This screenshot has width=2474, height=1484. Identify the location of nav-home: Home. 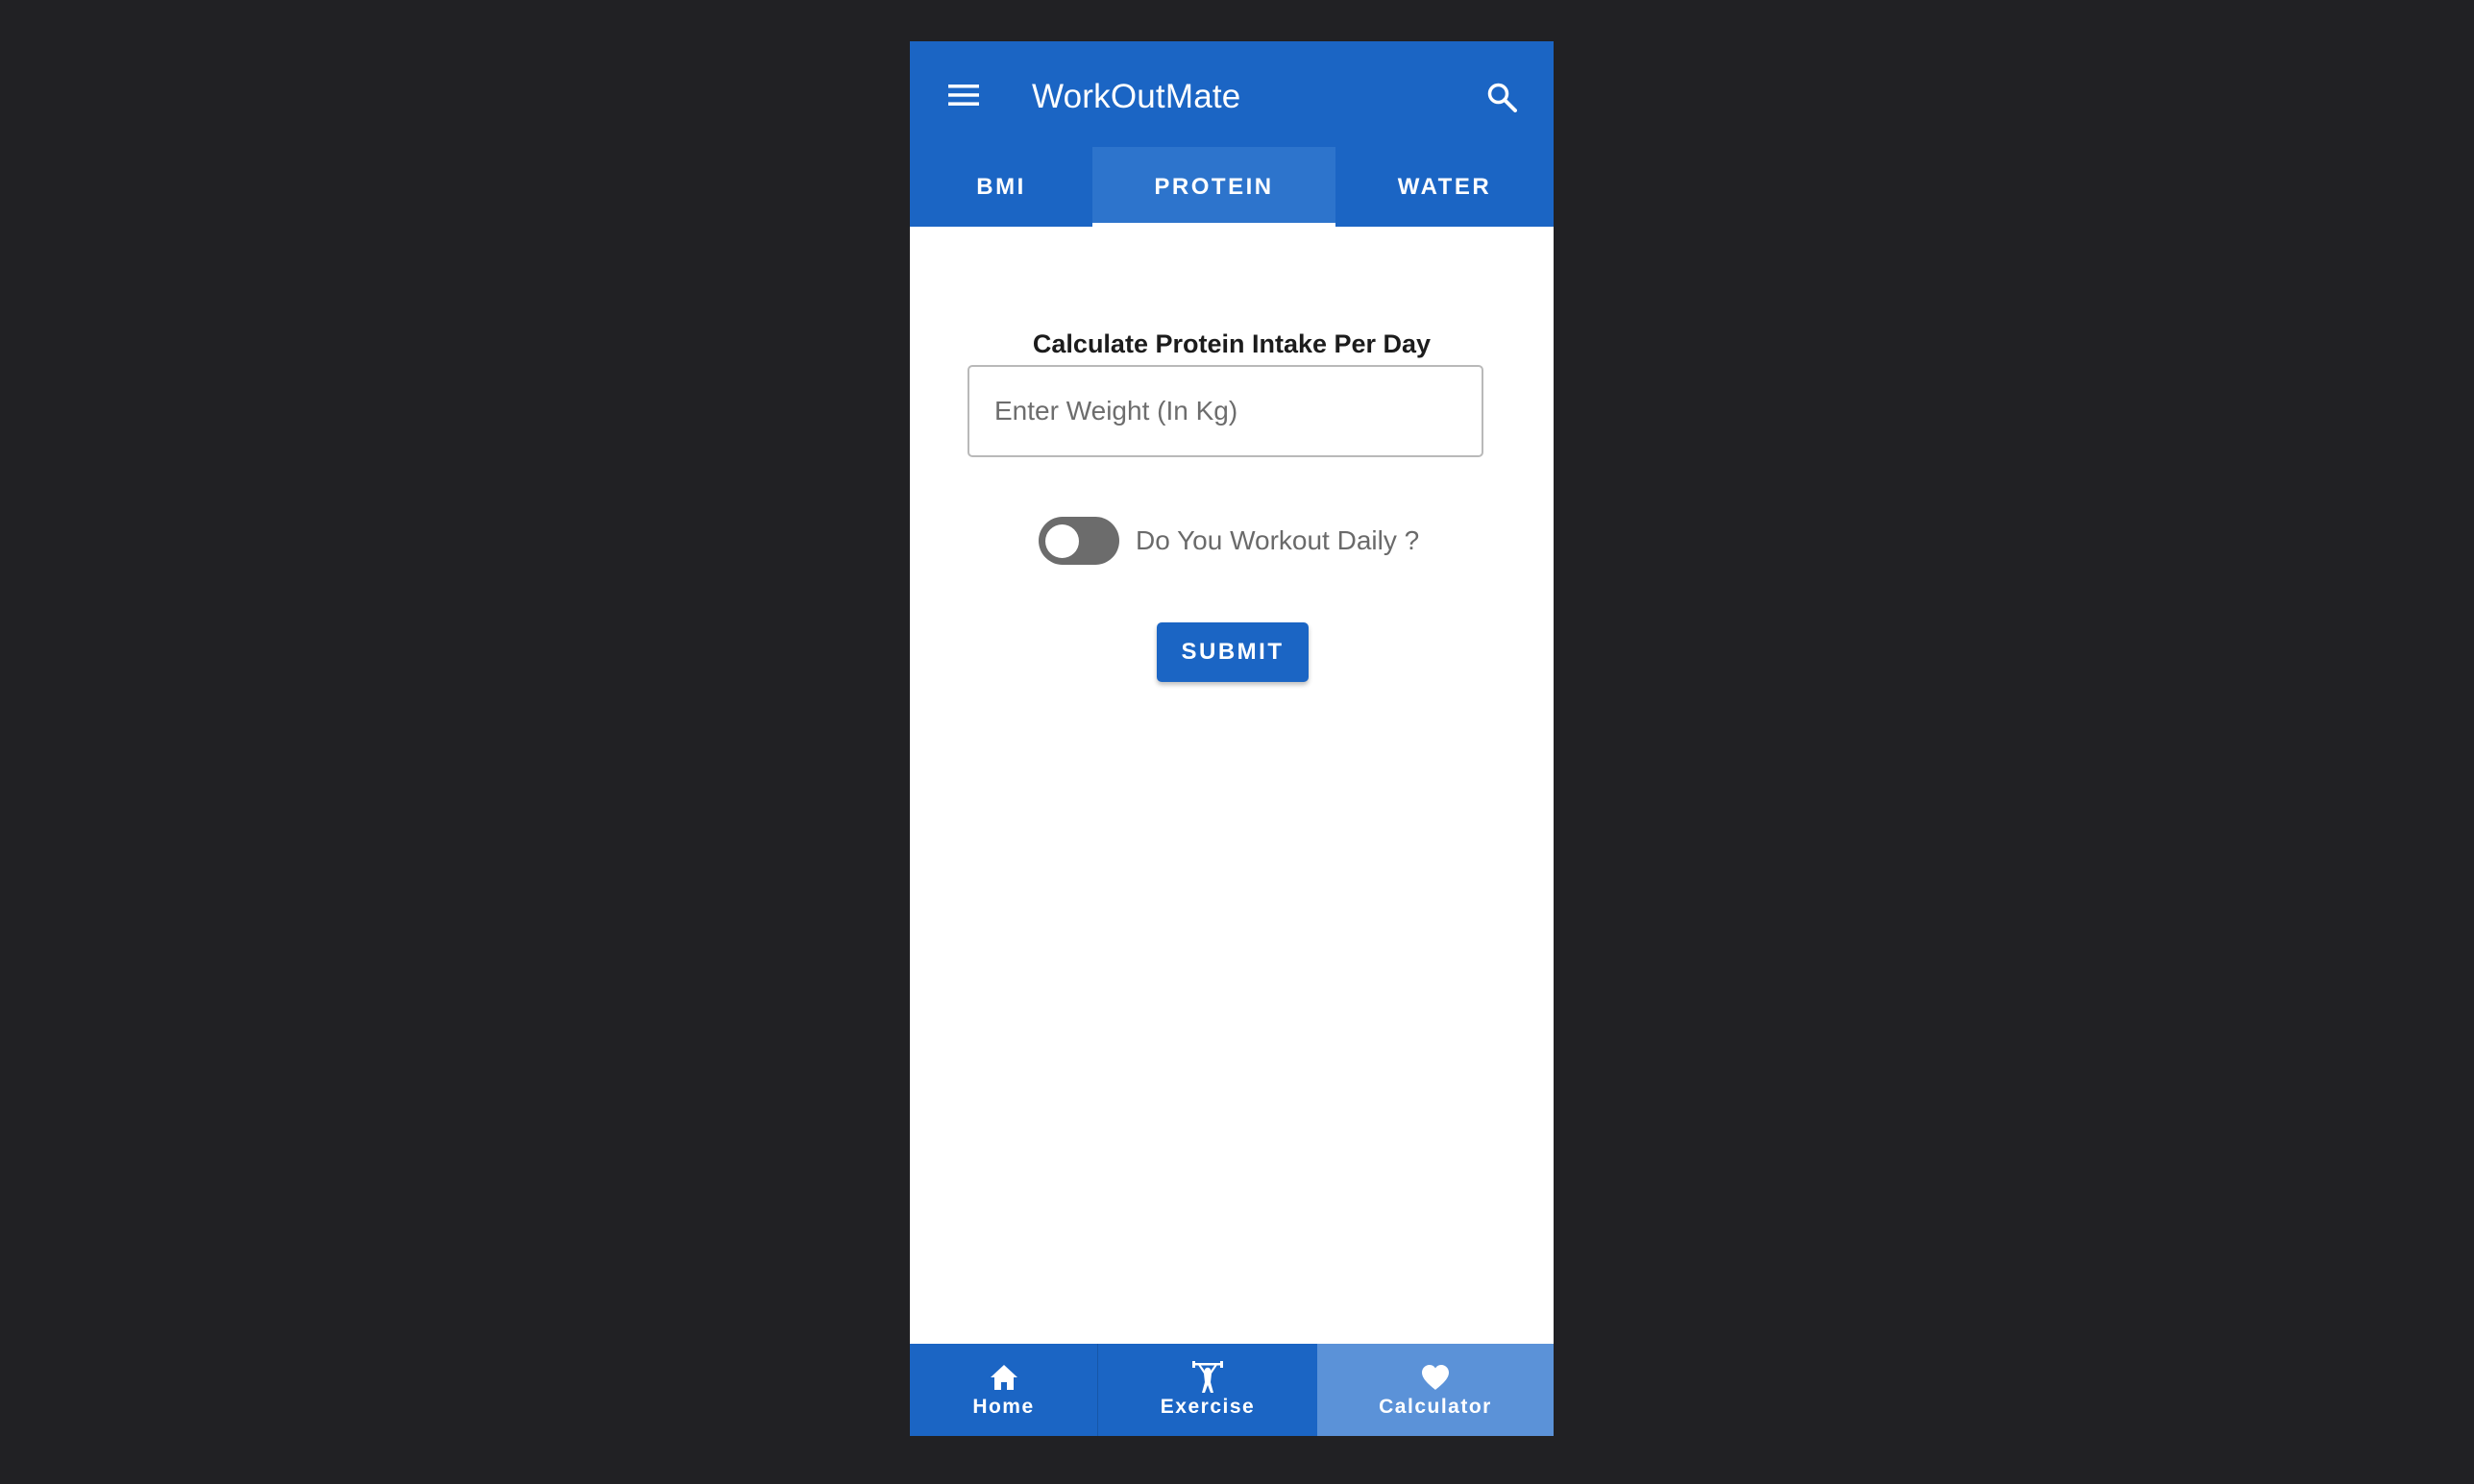
(1004, 1390).